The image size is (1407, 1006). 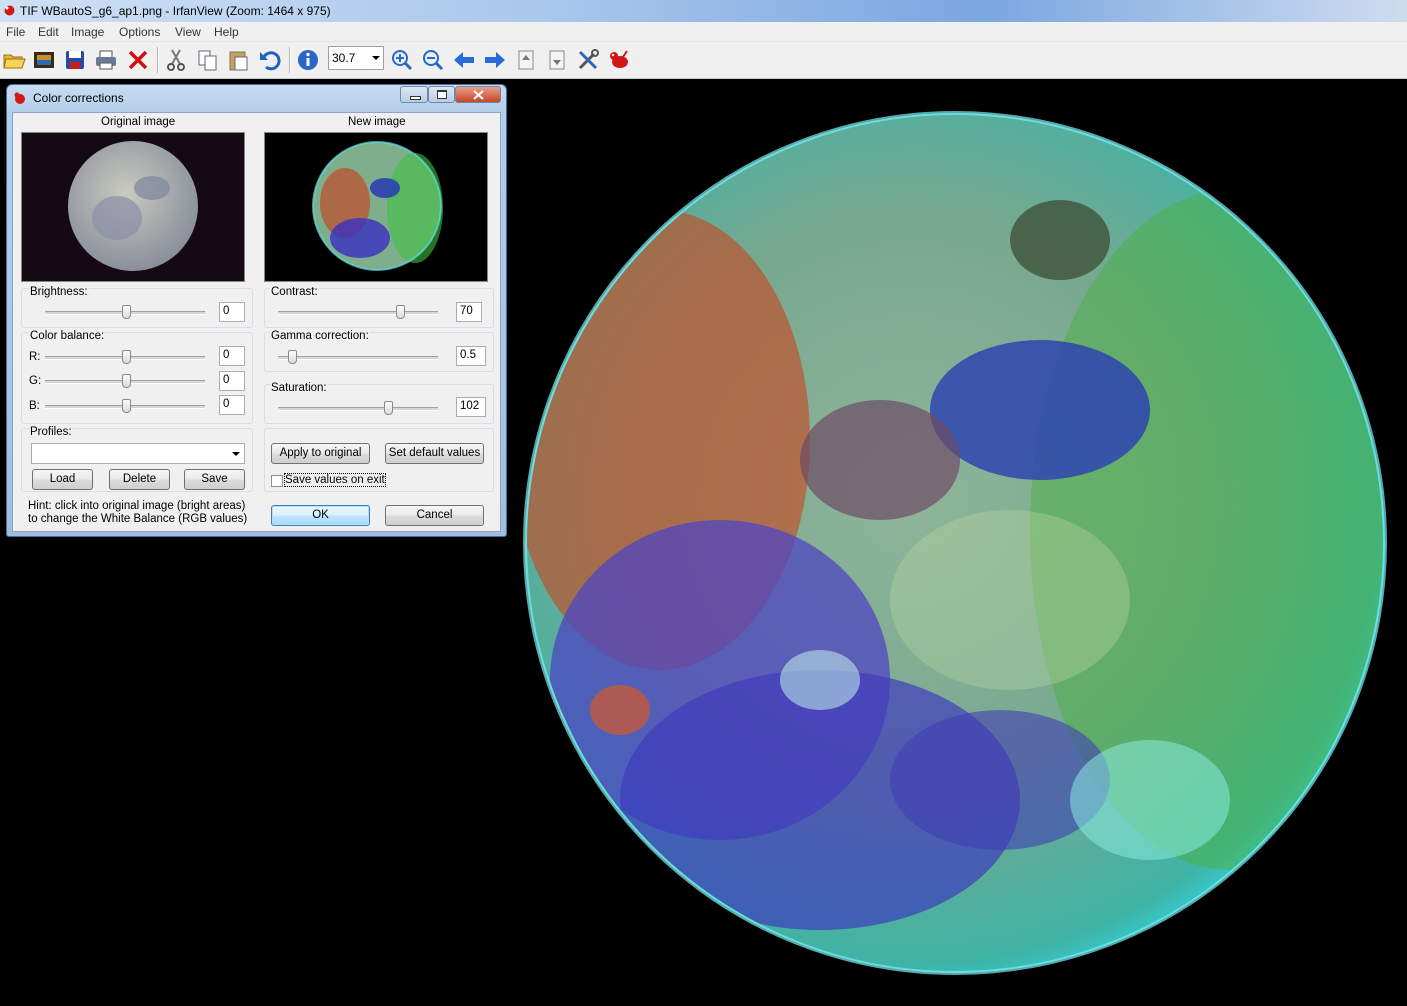 I want to click on zoom-combobox: 30.7, so click(x=356, y=58).